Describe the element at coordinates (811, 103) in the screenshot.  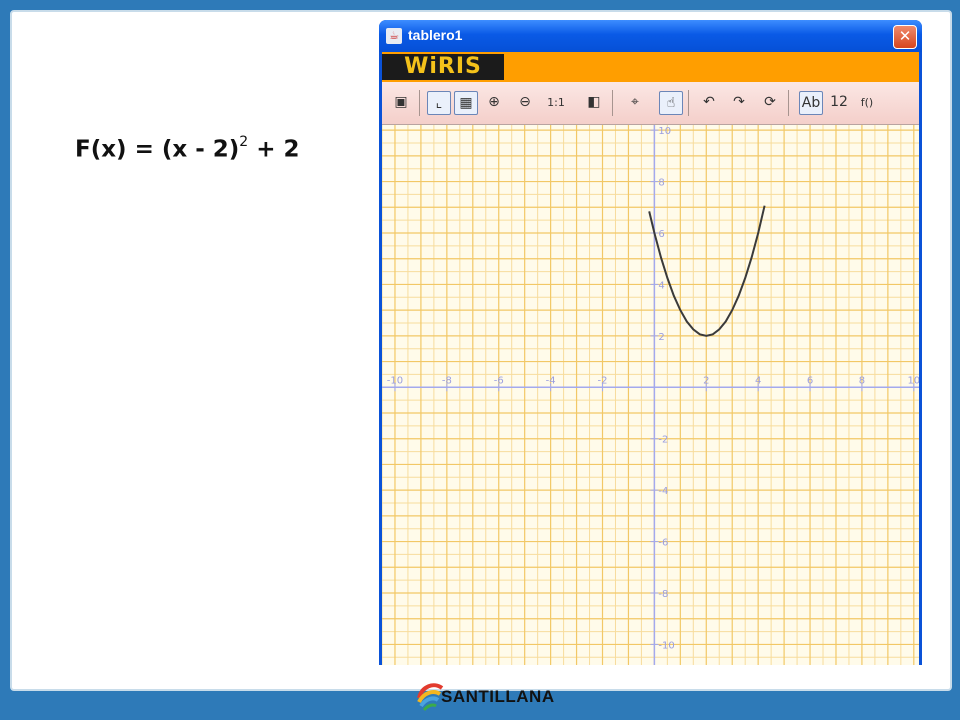
I see `text-style-icon: Ab` at that location.